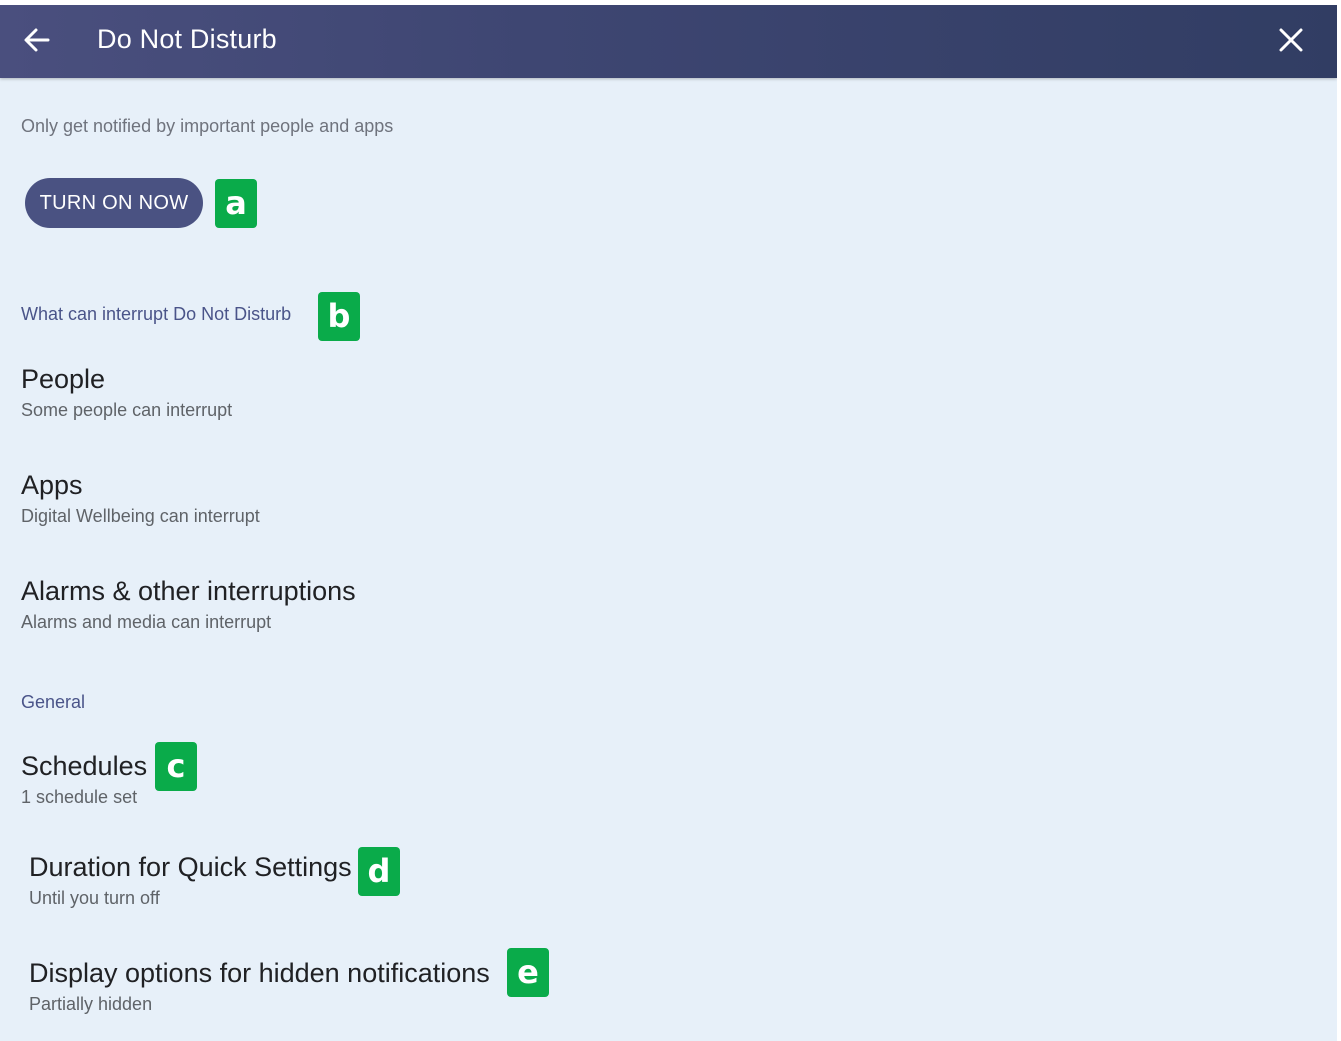 This screenshot has height=1041, width=1341. Describe the element at coordinates (91, 1004) in the screenshot. I see `list-item-subtitle: Partially hidden` at that location.